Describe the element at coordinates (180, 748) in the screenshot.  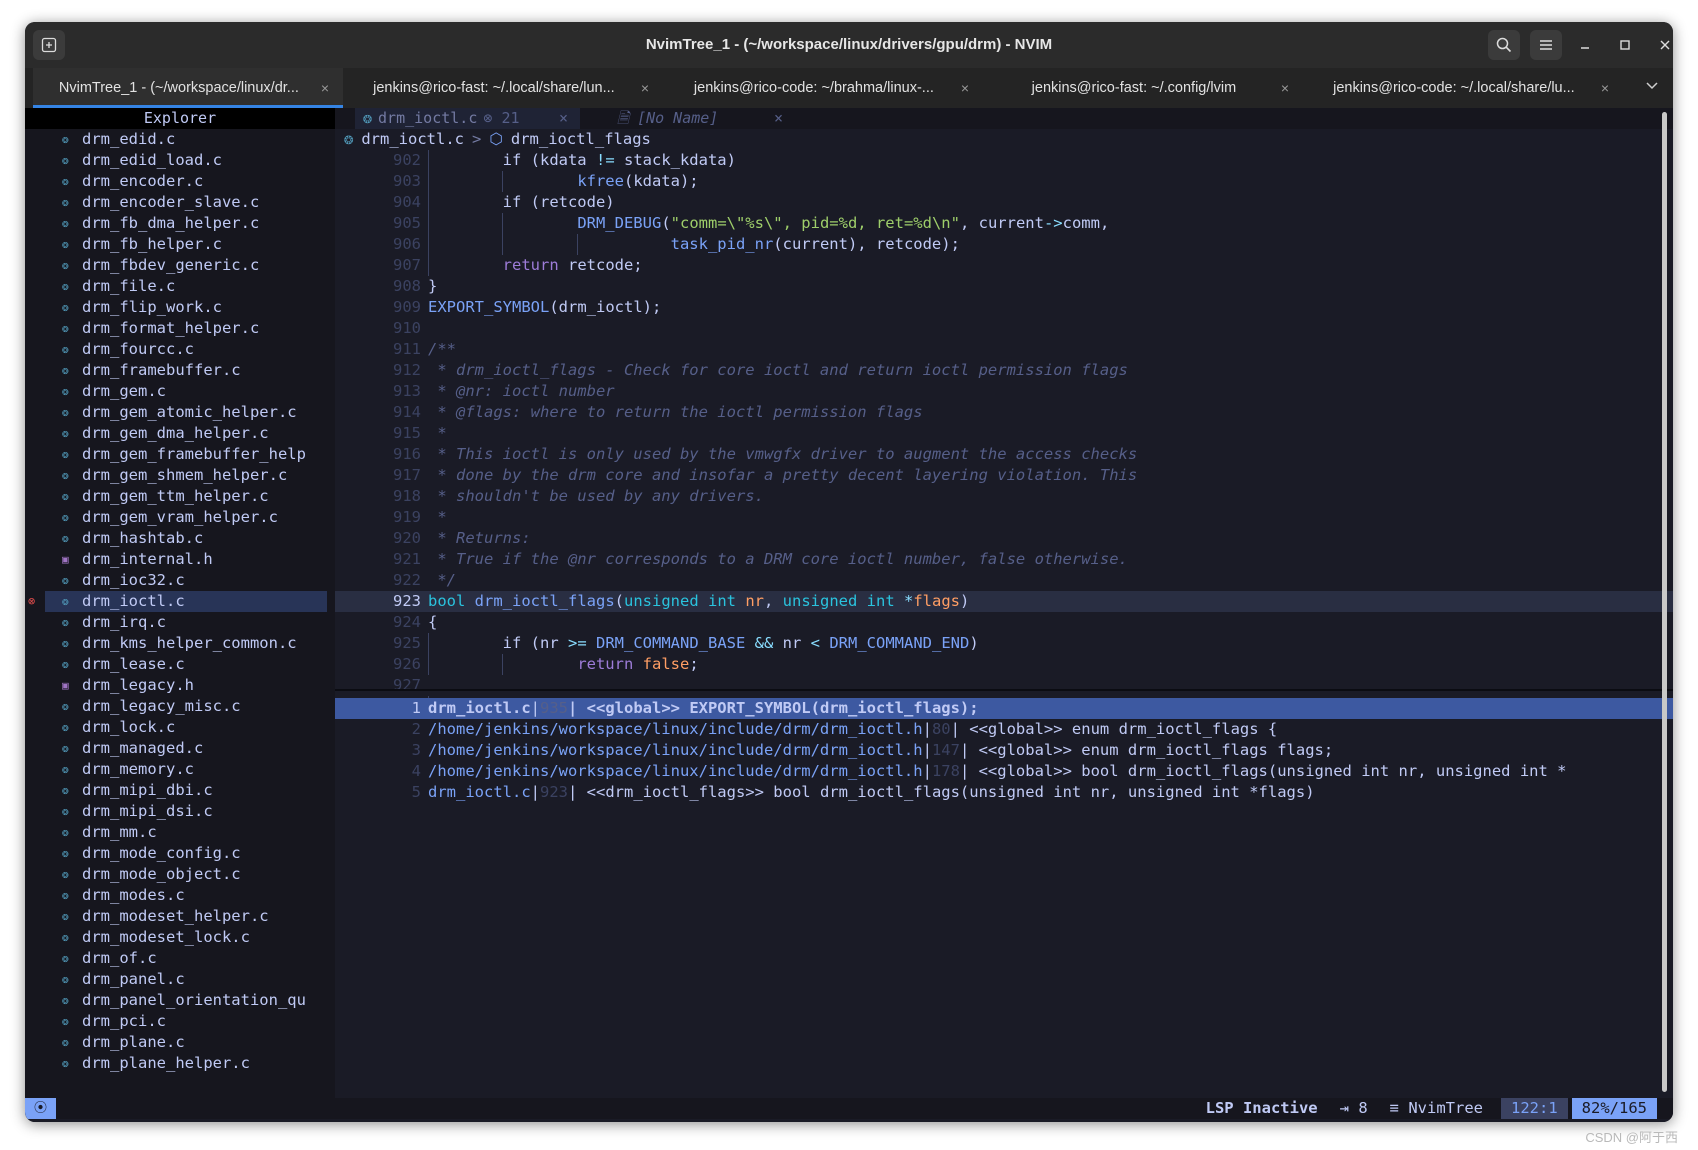
I see `tree-item: ❂ drm_managed.c` at that location.